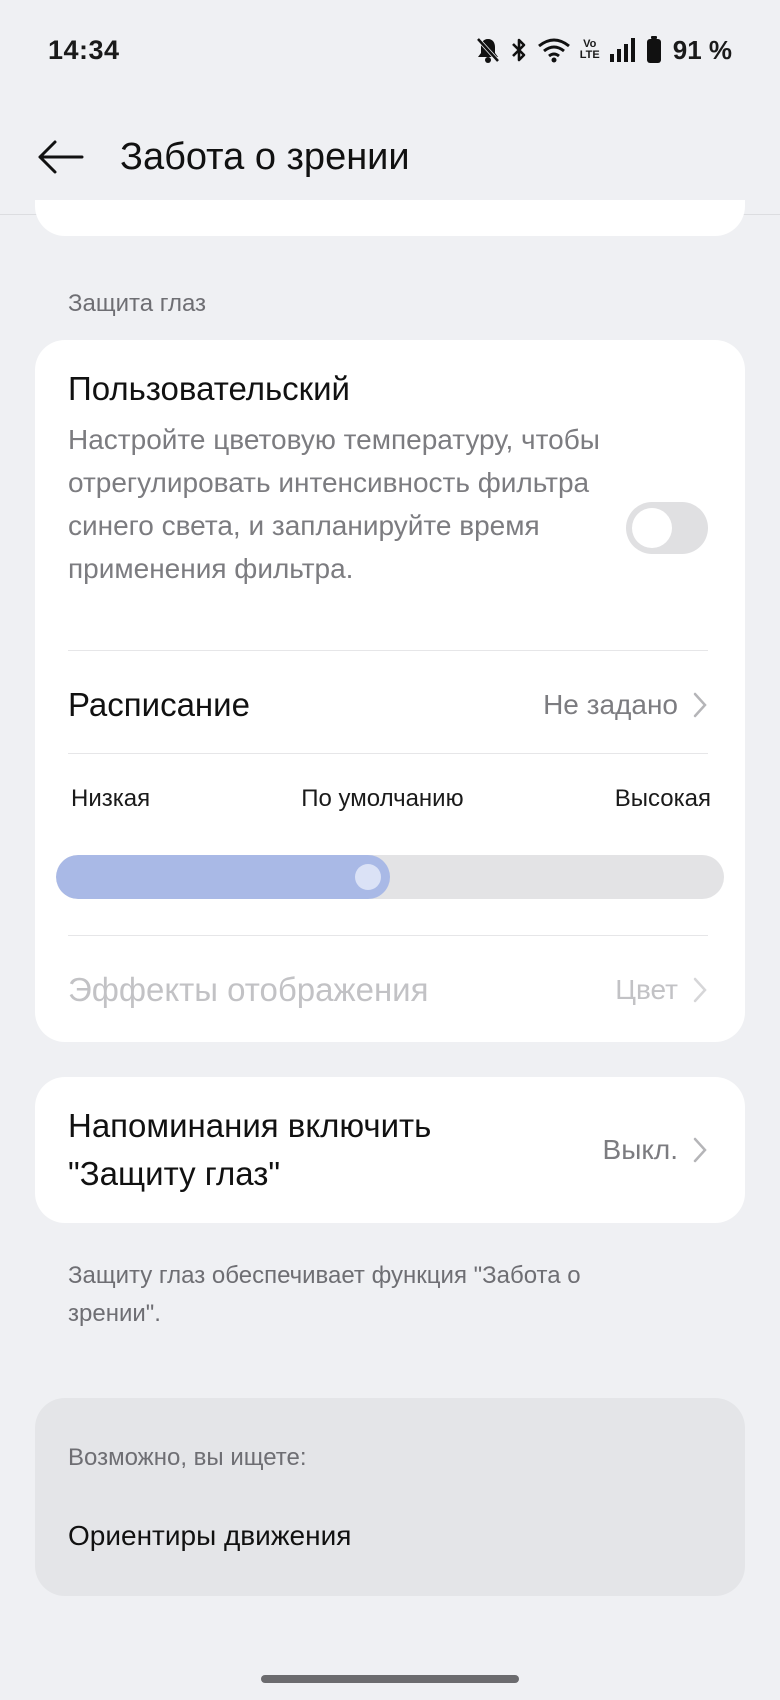 The height and width of the screenshot is (1700, 780). I want to click on reminder-value-group: Выкл., so click(655, 1150).